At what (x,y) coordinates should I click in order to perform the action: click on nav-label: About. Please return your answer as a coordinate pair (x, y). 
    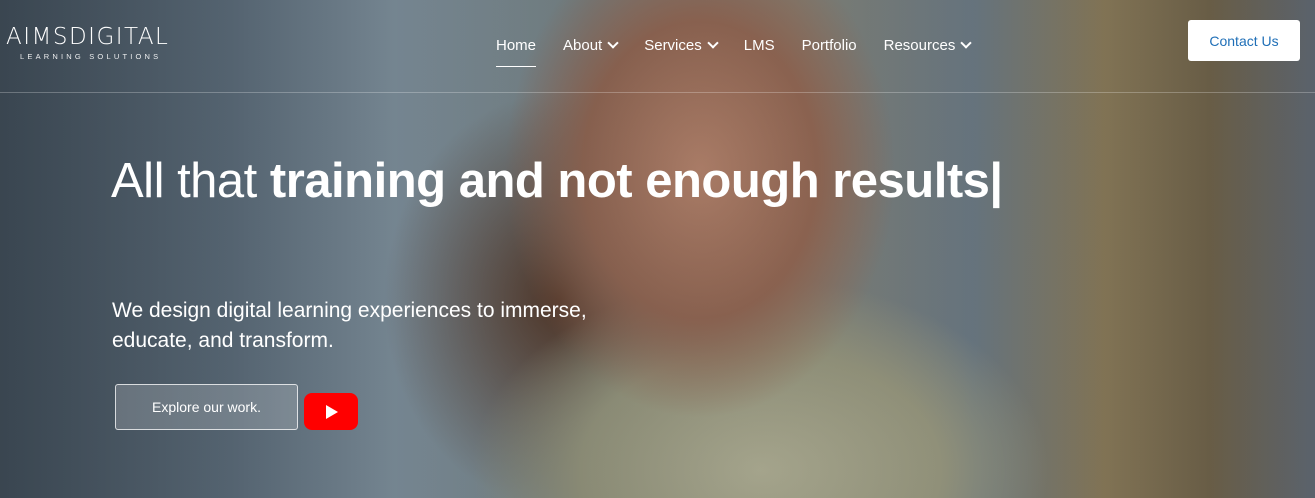
    Looking at the image, I should click on (583, 45).